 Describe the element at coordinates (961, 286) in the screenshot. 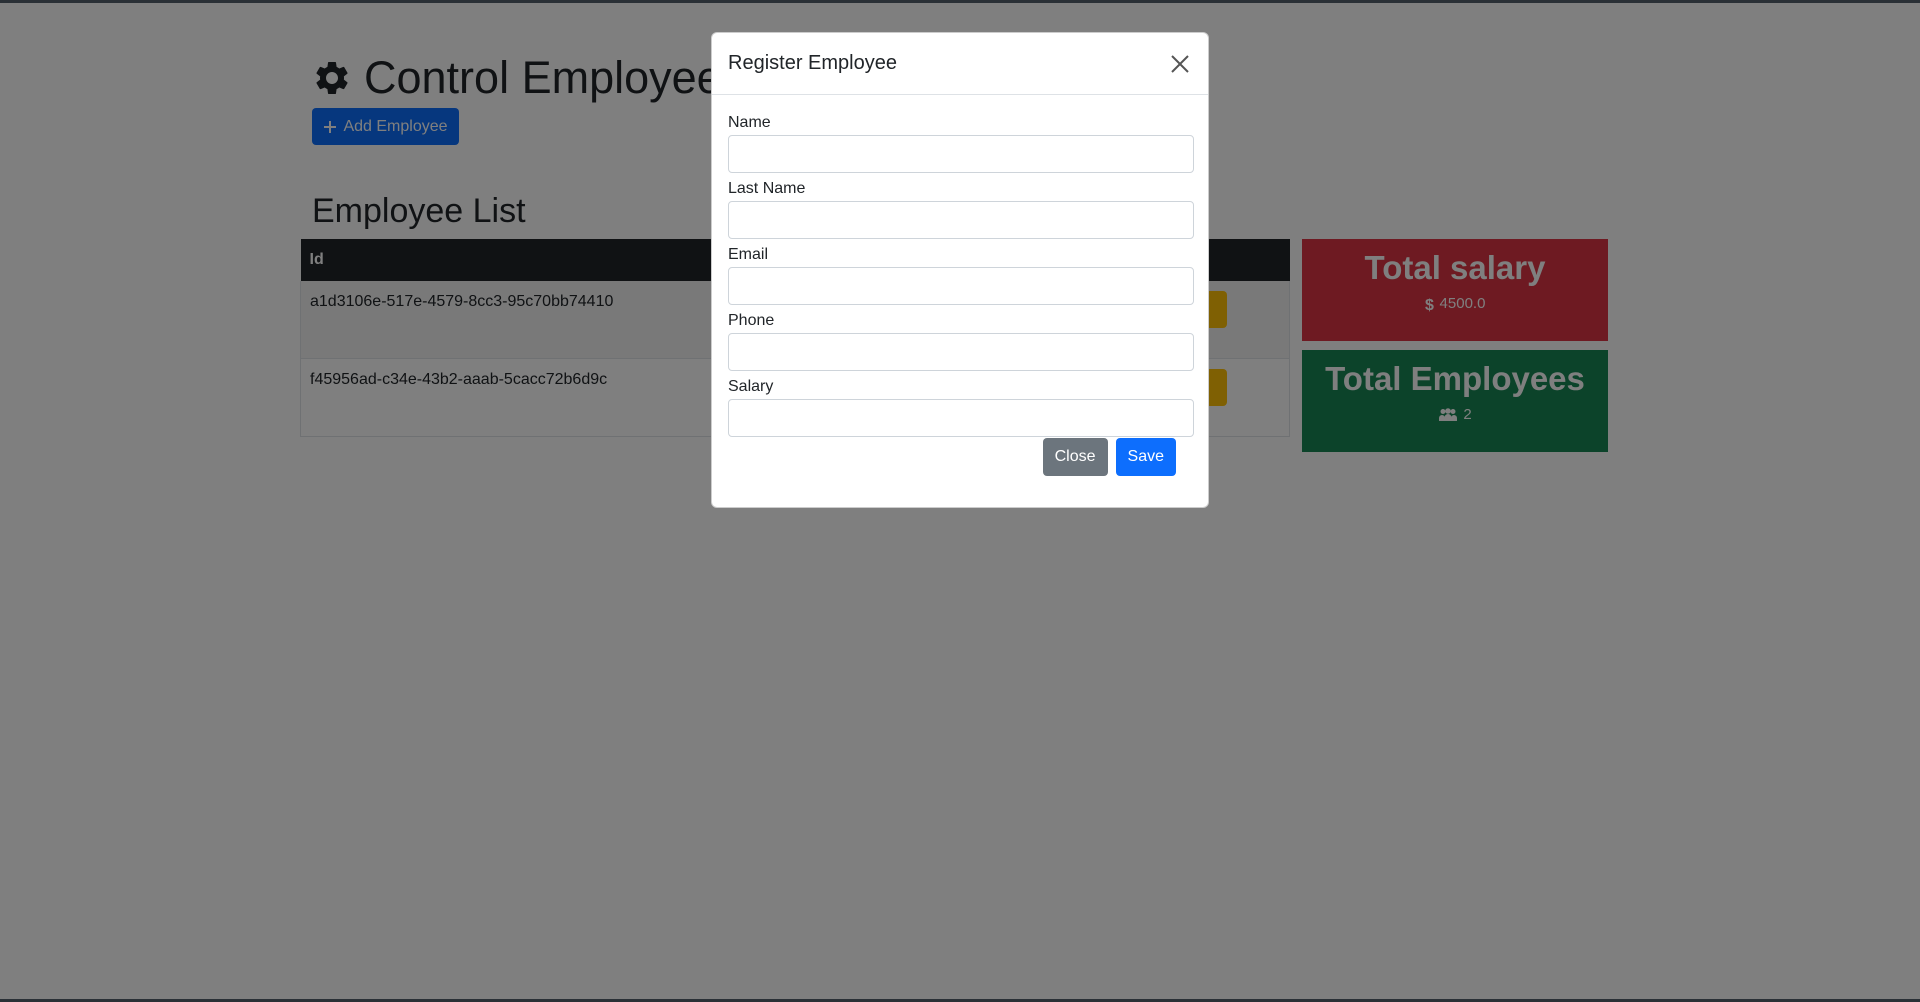

I see `email-field` at that location.